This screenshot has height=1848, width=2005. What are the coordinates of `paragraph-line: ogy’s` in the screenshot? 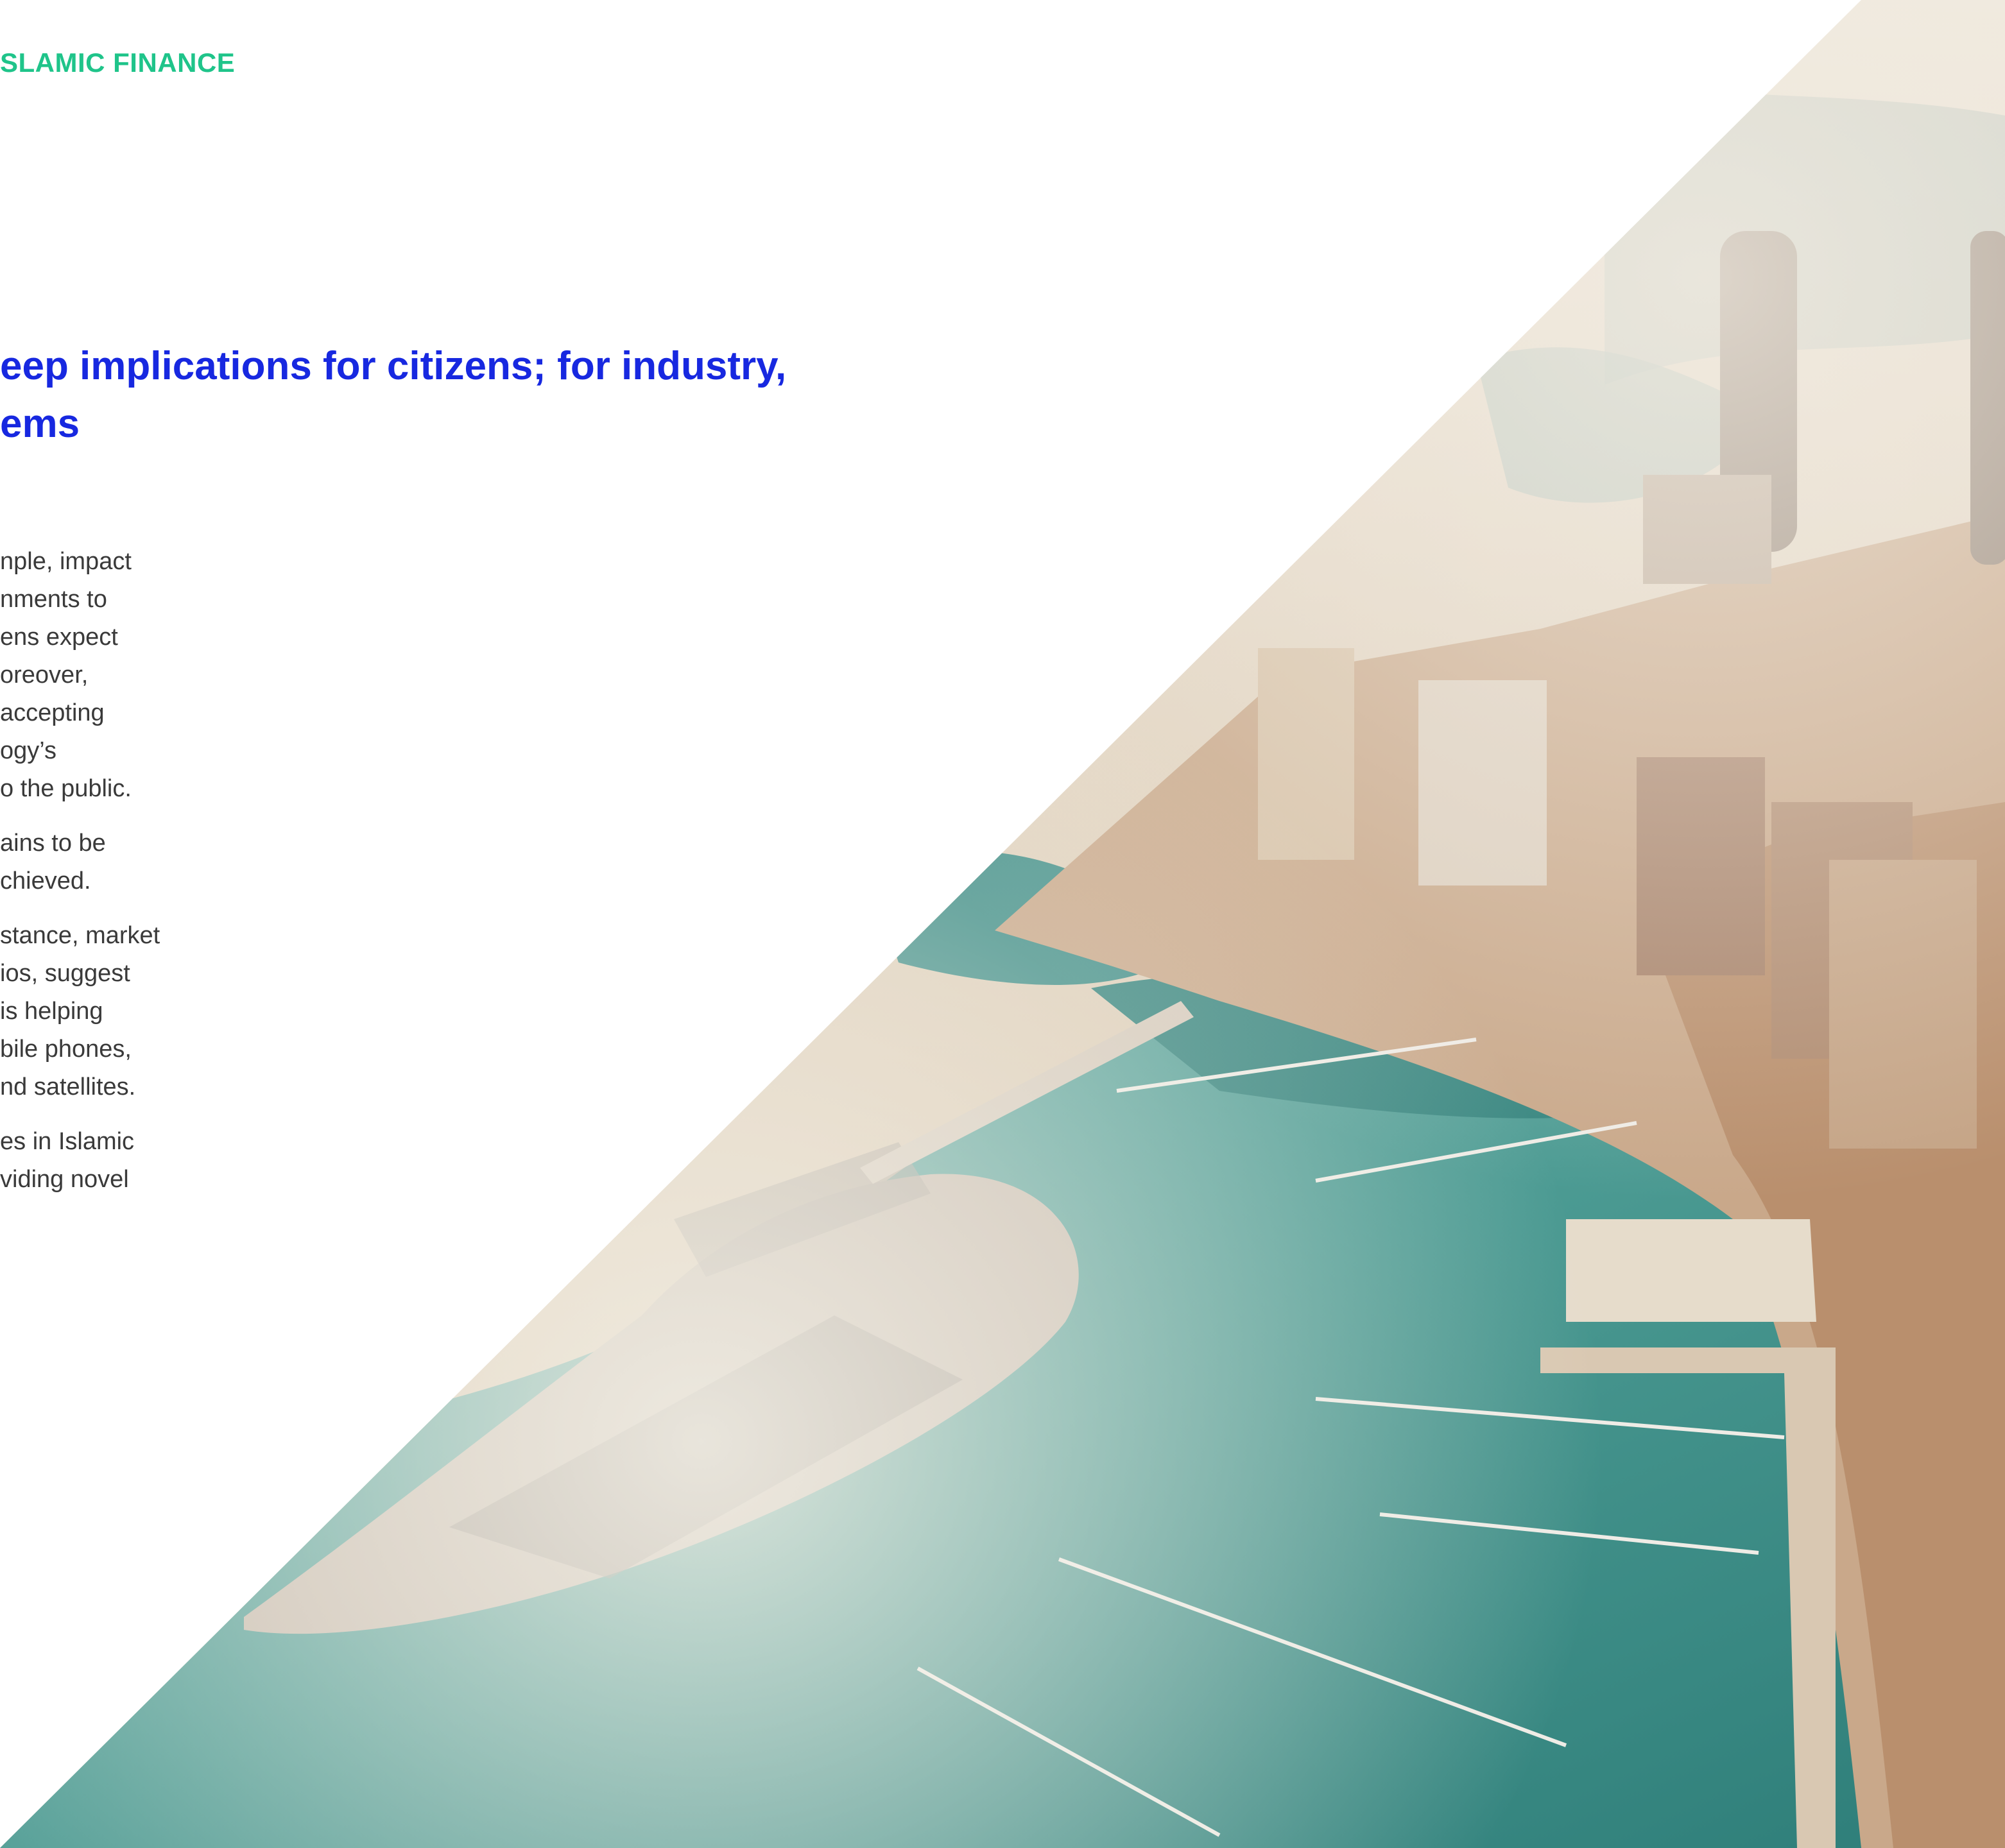 It's located at (28, 750).